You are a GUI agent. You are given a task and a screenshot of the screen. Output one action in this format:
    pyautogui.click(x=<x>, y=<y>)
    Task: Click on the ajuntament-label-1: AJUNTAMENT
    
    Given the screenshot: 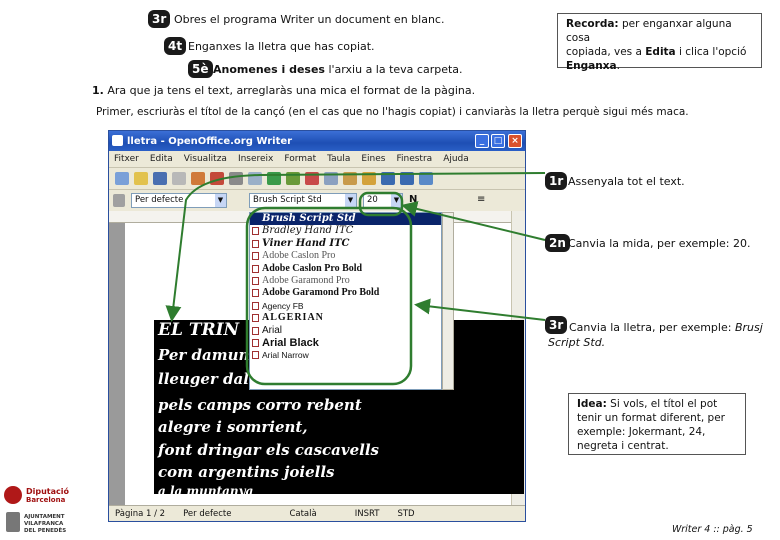 What is the action you would take?
    pyautogui.click(x=44, y=517)
    